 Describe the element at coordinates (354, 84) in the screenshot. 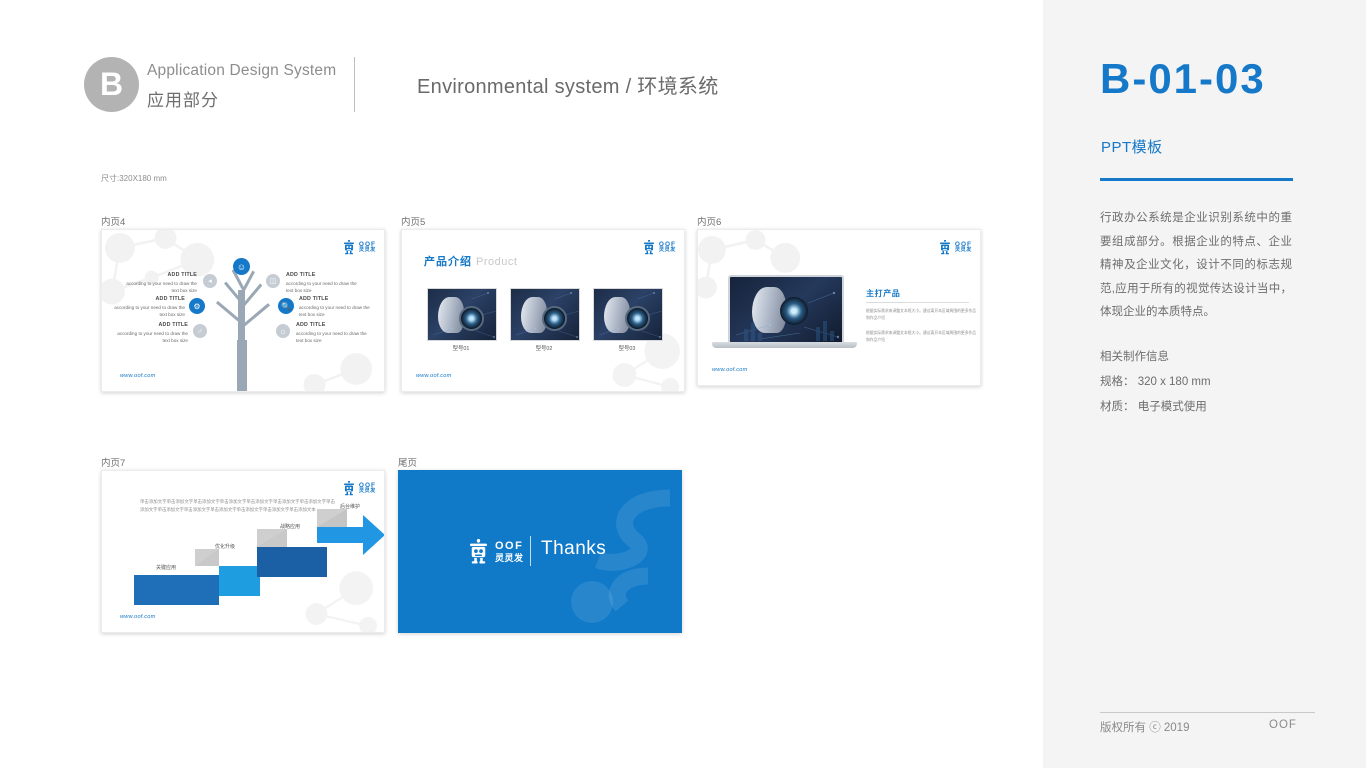

I see `header-divider` at that location.